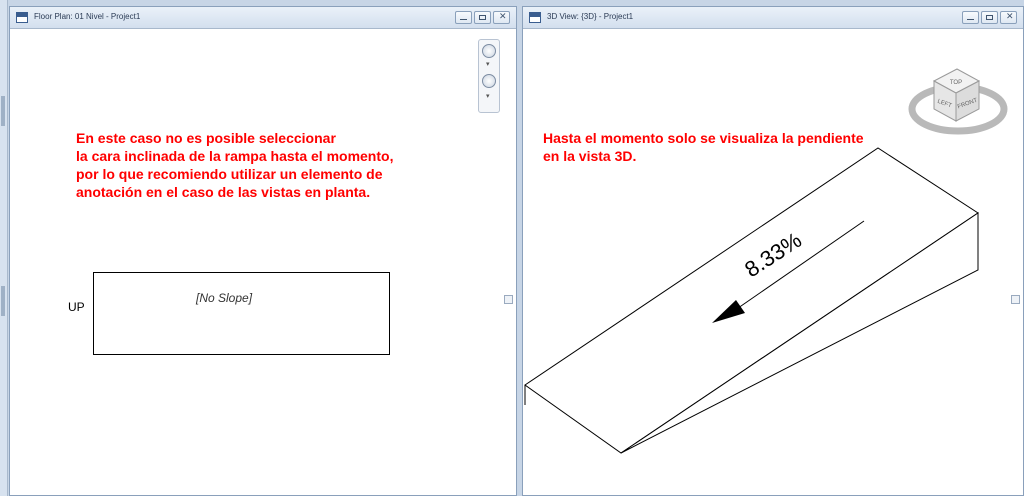 The image size is (1024, 496). What do you see at coordinates (206, 138) in the screenshot?
I see `annotation-line: En este caso no es posible seleccionar` at bounding box center [206, 138].